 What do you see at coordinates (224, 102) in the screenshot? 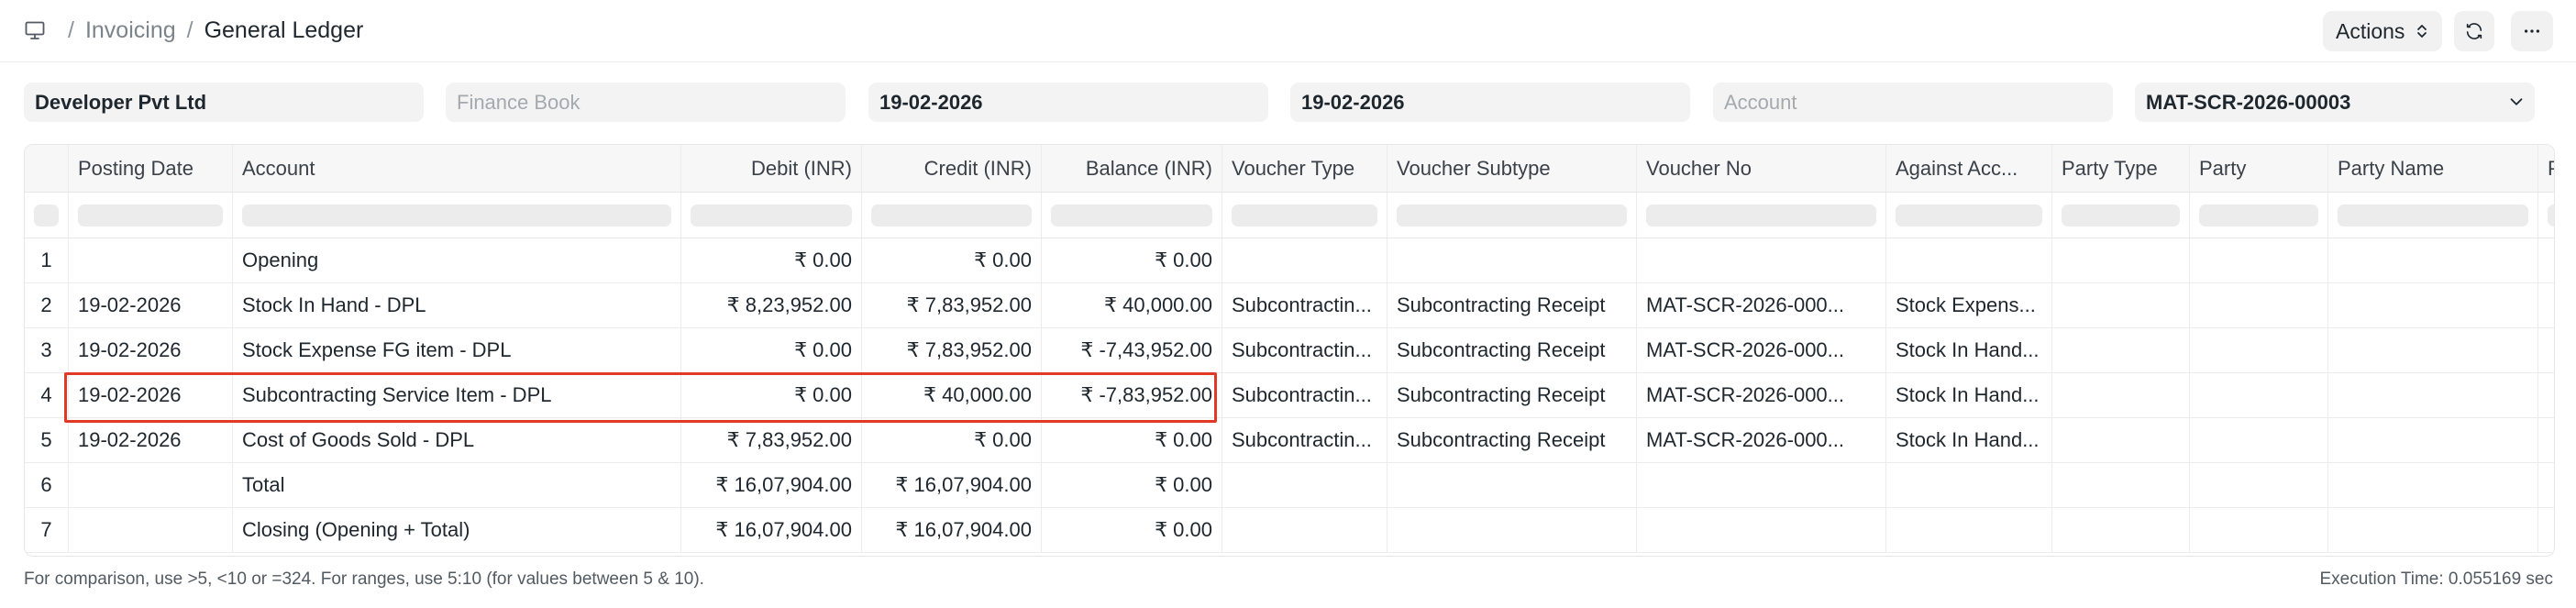
I see `company-filter: Developer Pvt Ltd` at bounding box center [224, 102].